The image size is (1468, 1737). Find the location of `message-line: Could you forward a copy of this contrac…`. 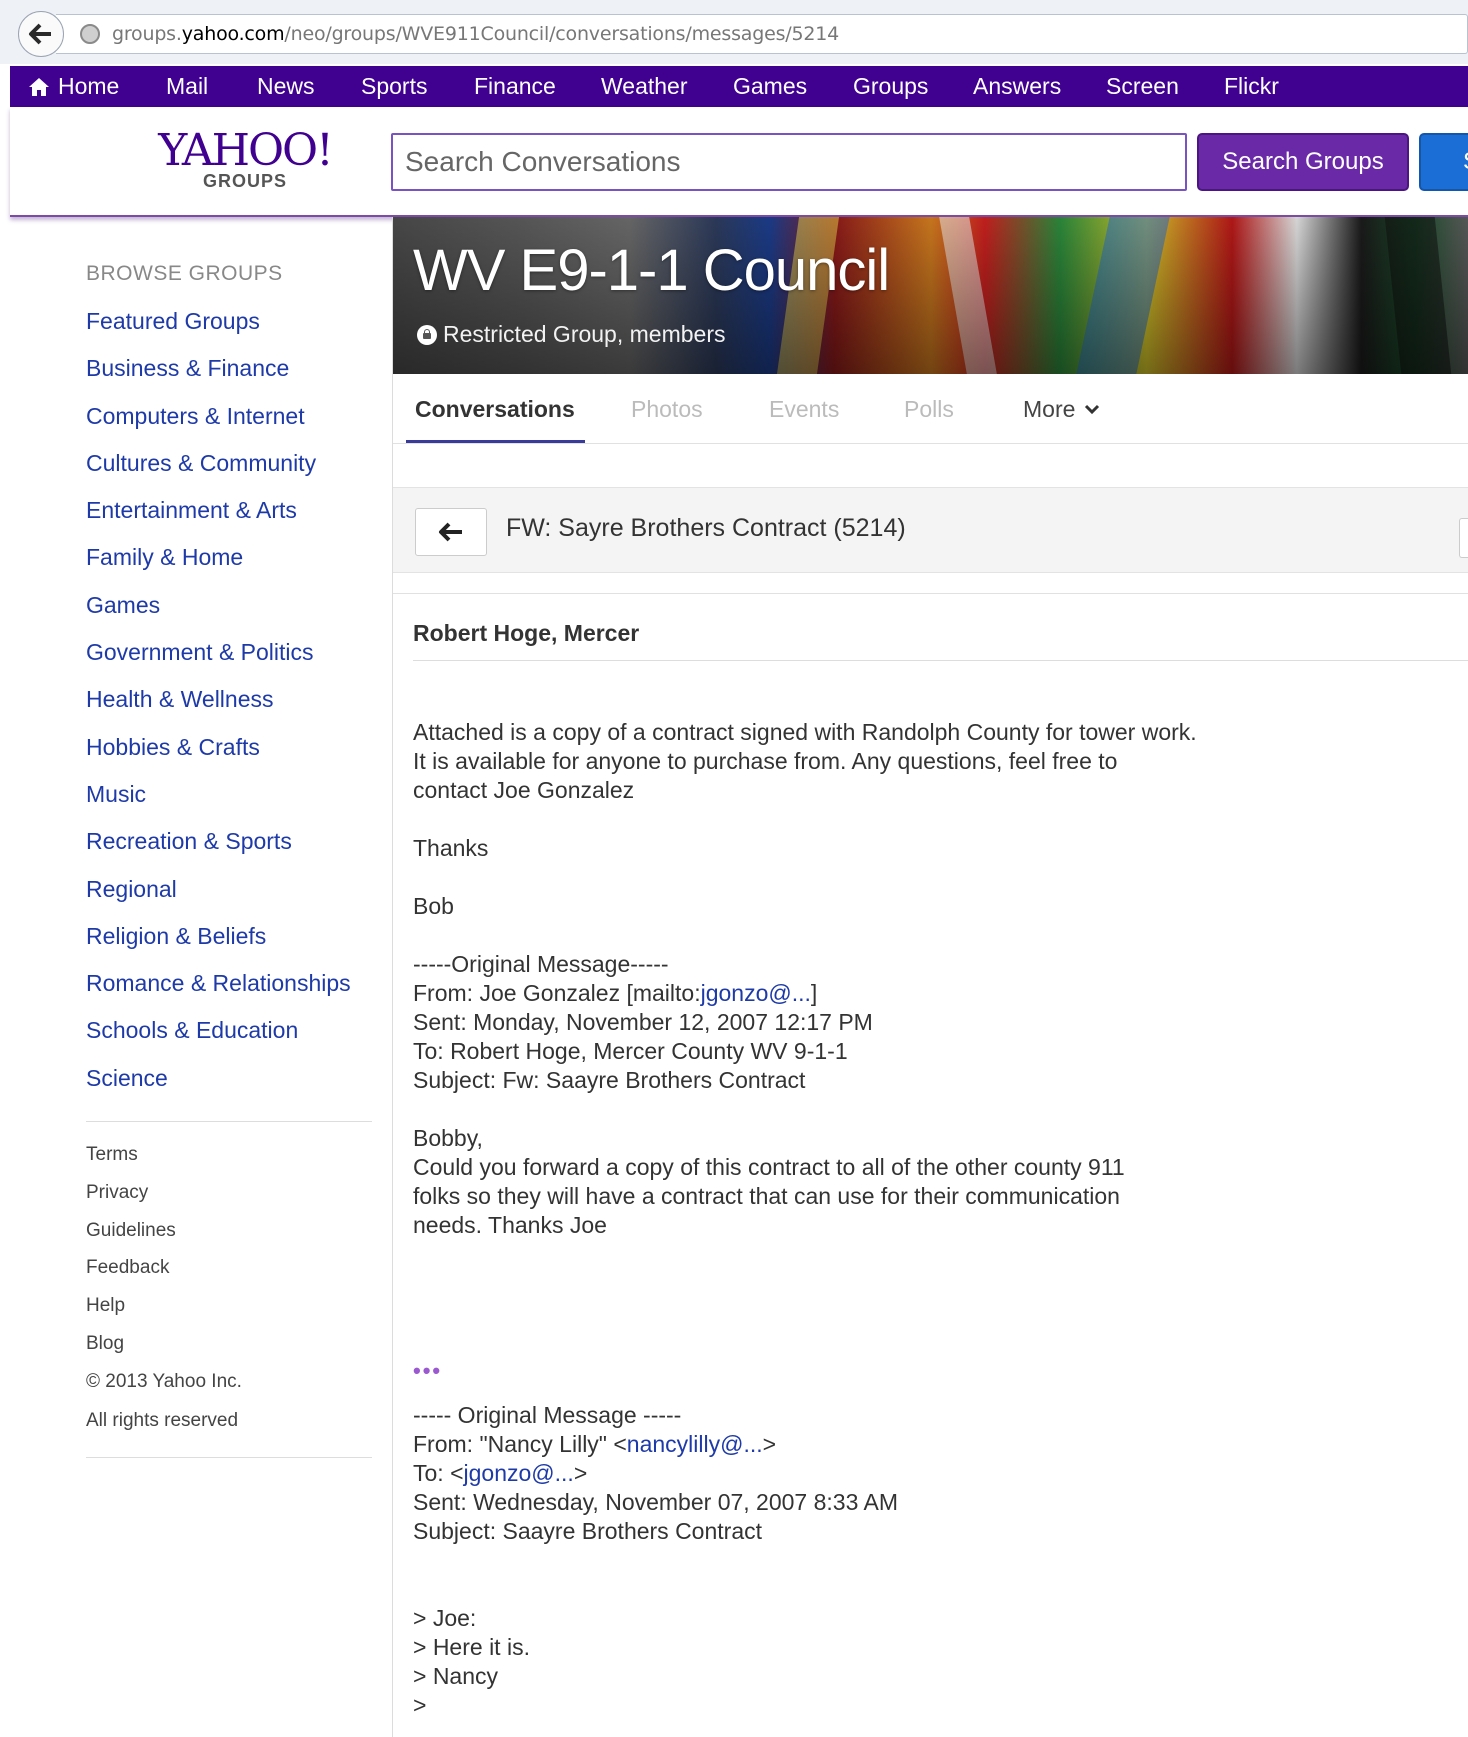

message-line: Could you forward a copy of this contrac… is located at coordinates (769, 1167).